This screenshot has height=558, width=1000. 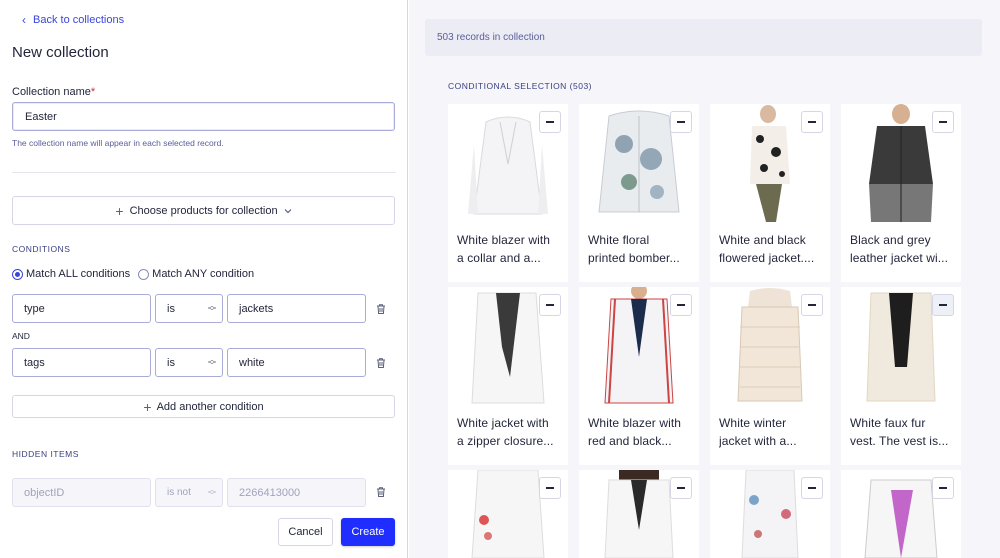 What do you see at coordinates (78, 274) in the screenshot?
I see `match-all-label: Match ALL conditions` at bounding box center [78, 274].